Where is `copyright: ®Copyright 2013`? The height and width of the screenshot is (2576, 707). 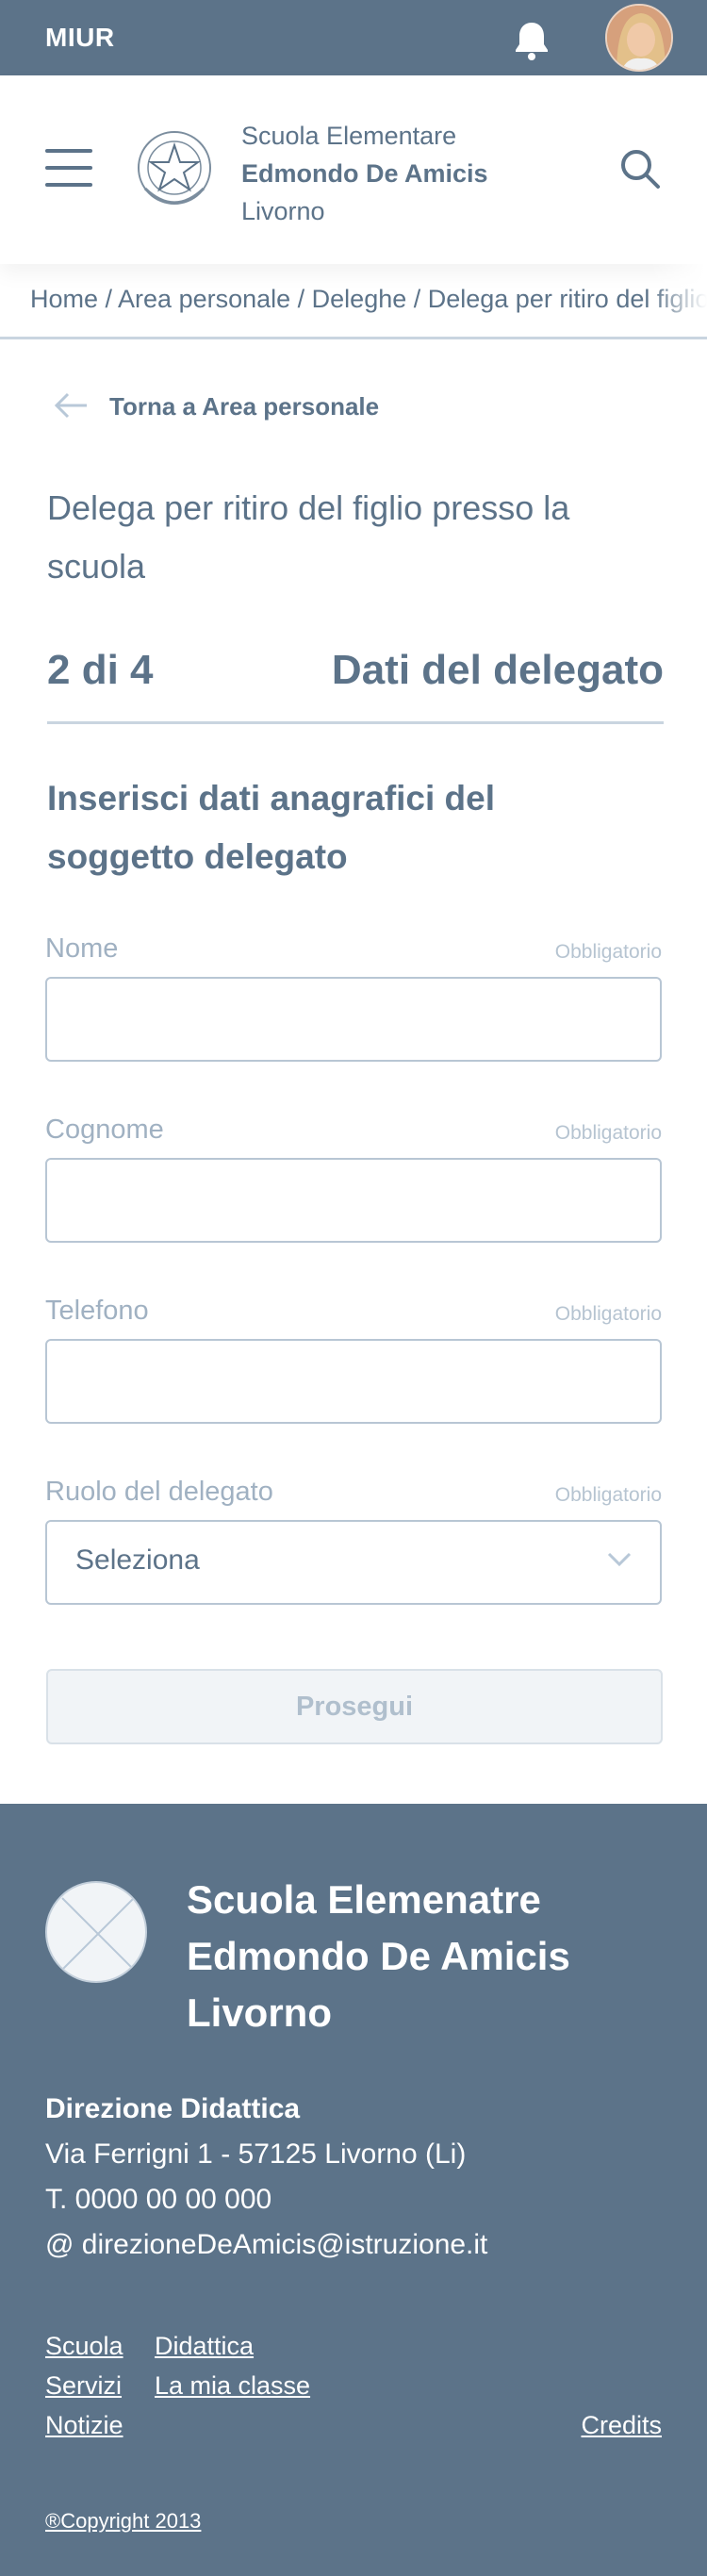
copyright: ®Copyright 2013 is located at coordinates (123, 2521).